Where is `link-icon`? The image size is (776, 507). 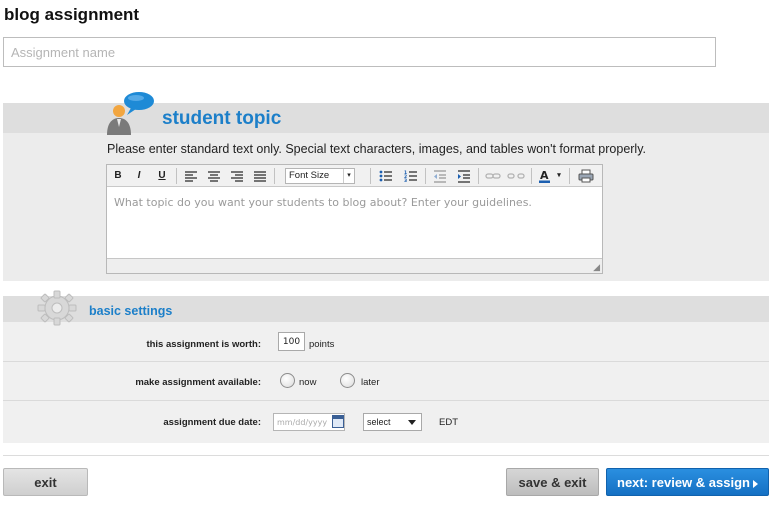 link-icon is located at coordinates (493, 176).